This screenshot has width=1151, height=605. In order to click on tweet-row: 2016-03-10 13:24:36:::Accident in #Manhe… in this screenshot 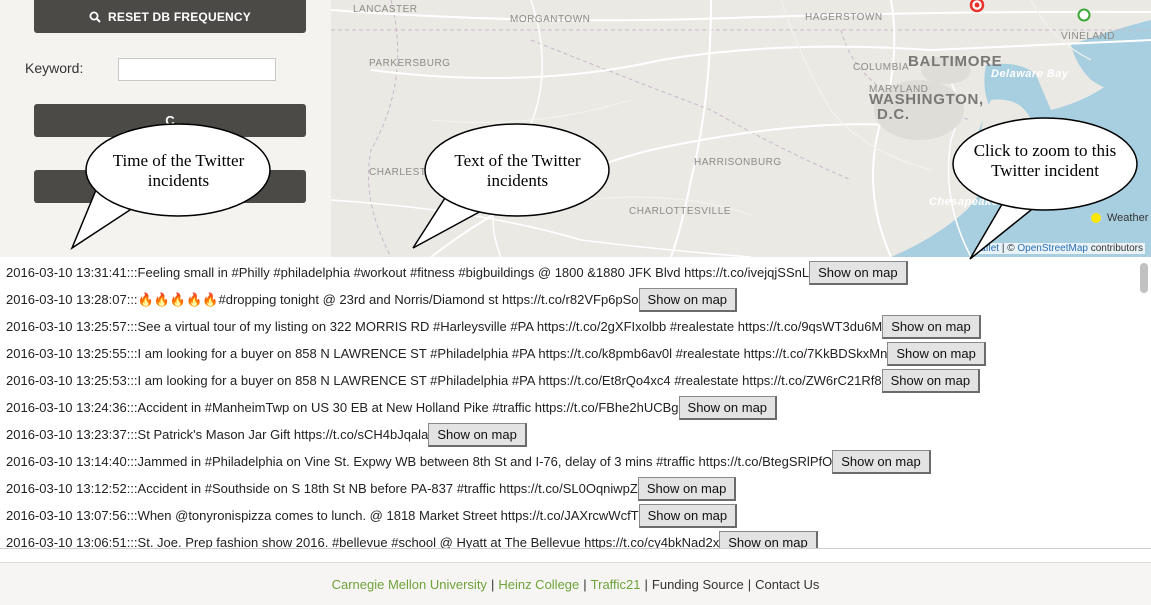, I will do `click(575, 407)`.